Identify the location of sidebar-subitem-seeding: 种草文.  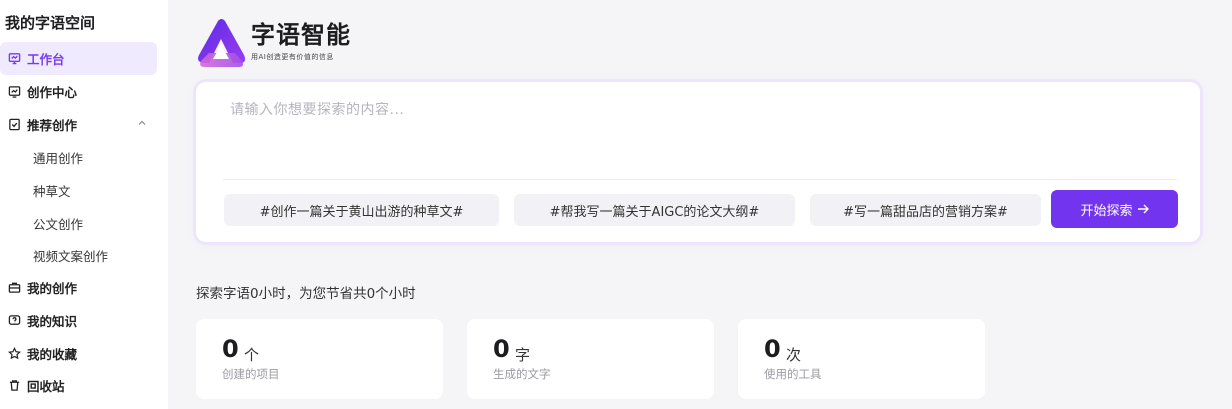
(52, 190).